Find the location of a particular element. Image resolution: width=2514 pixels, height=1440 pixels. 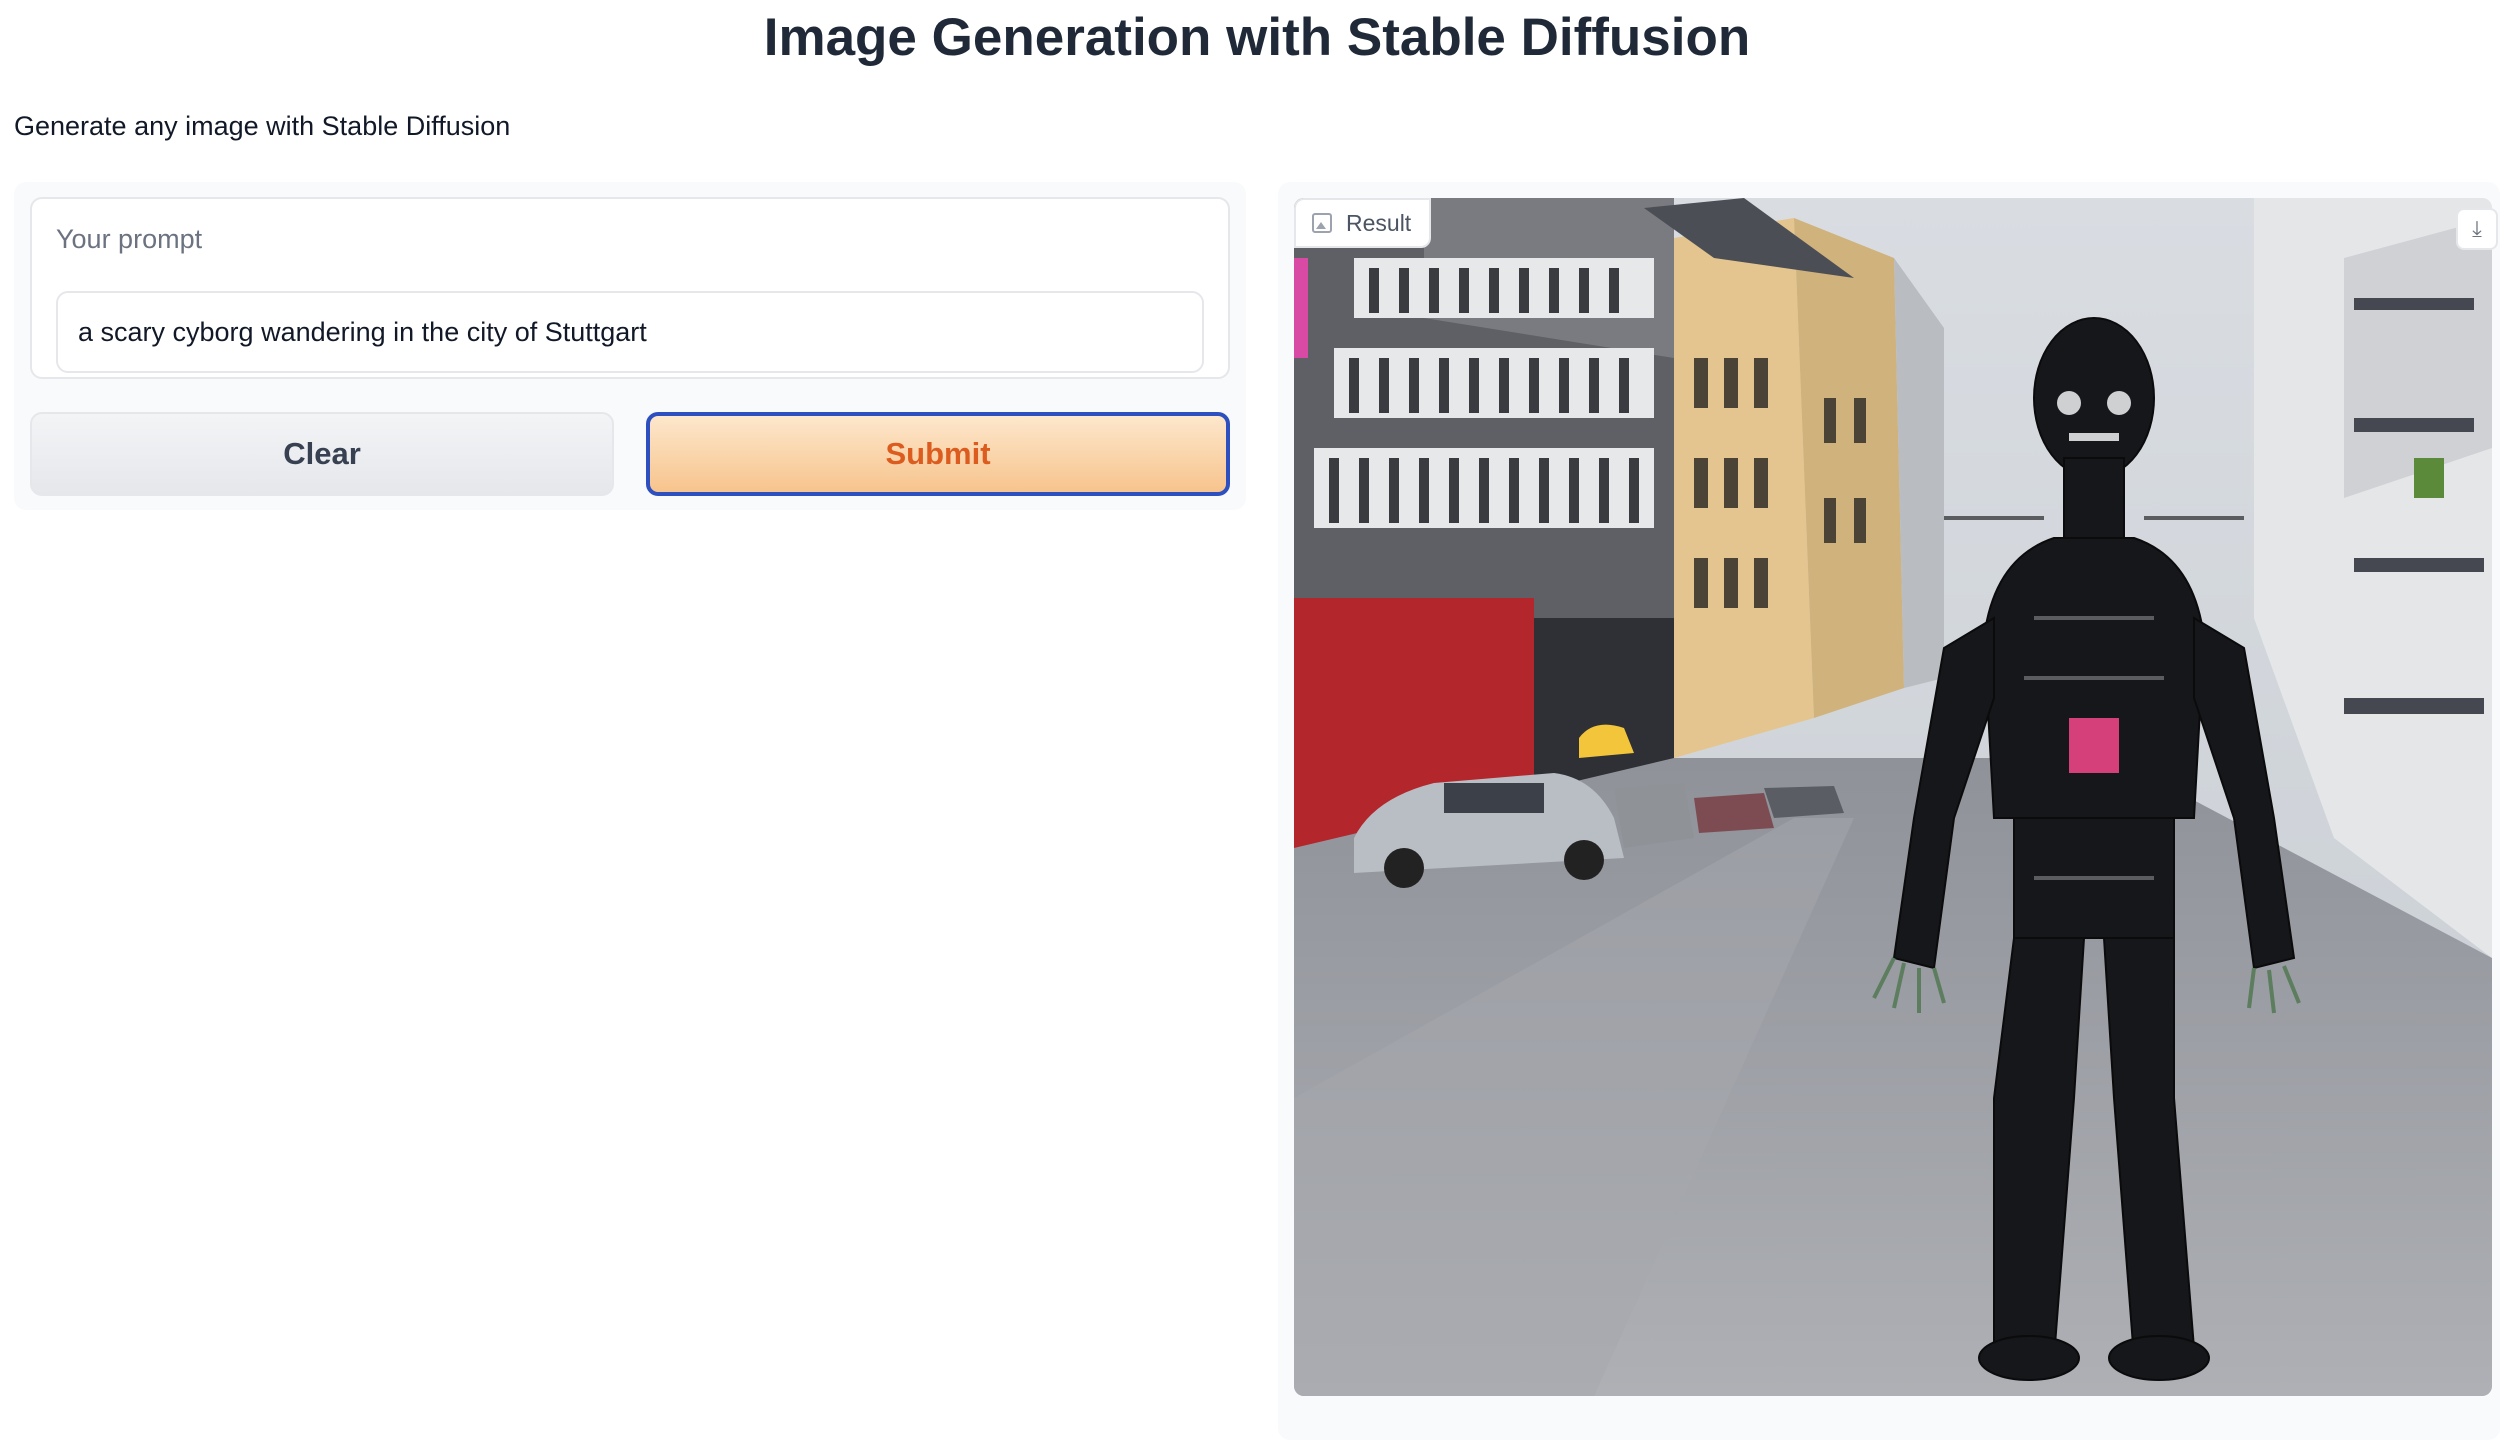

prompt-input is located at coordinates (630, 332).